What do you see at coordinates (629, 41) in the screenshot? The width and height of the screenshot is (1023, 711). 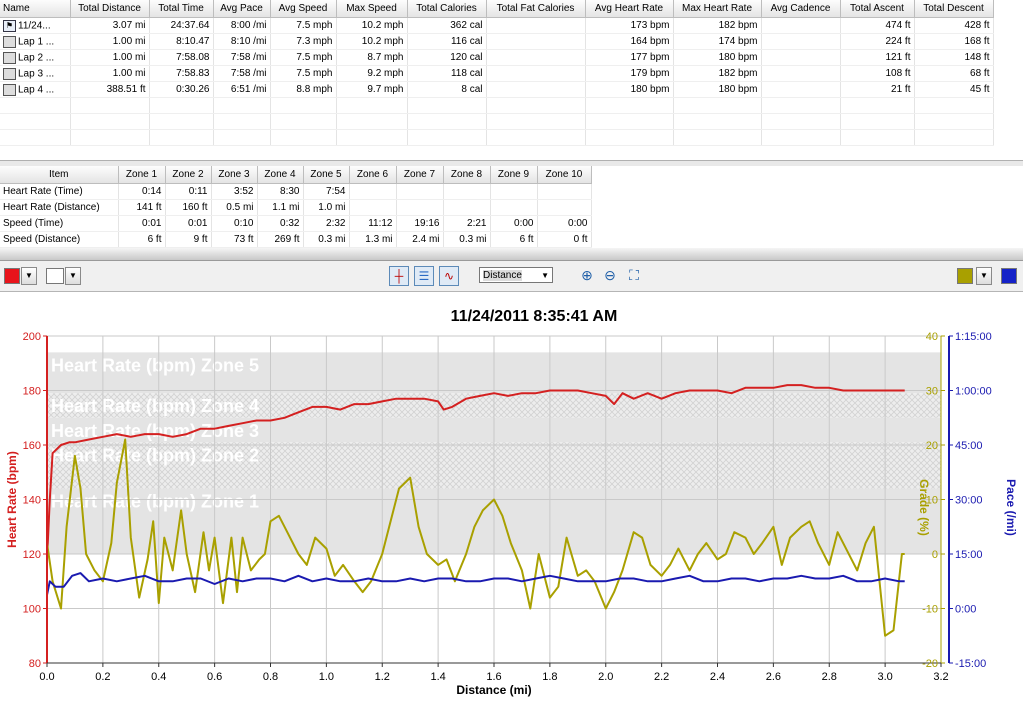 I see `laps-cell: 164 bpm` at bounding box center [629, 41].